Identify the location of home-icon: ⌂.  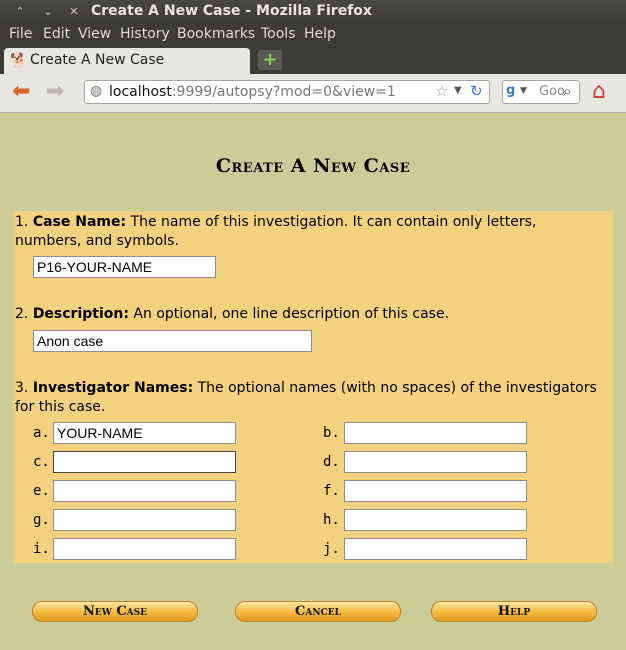
(599, 92).